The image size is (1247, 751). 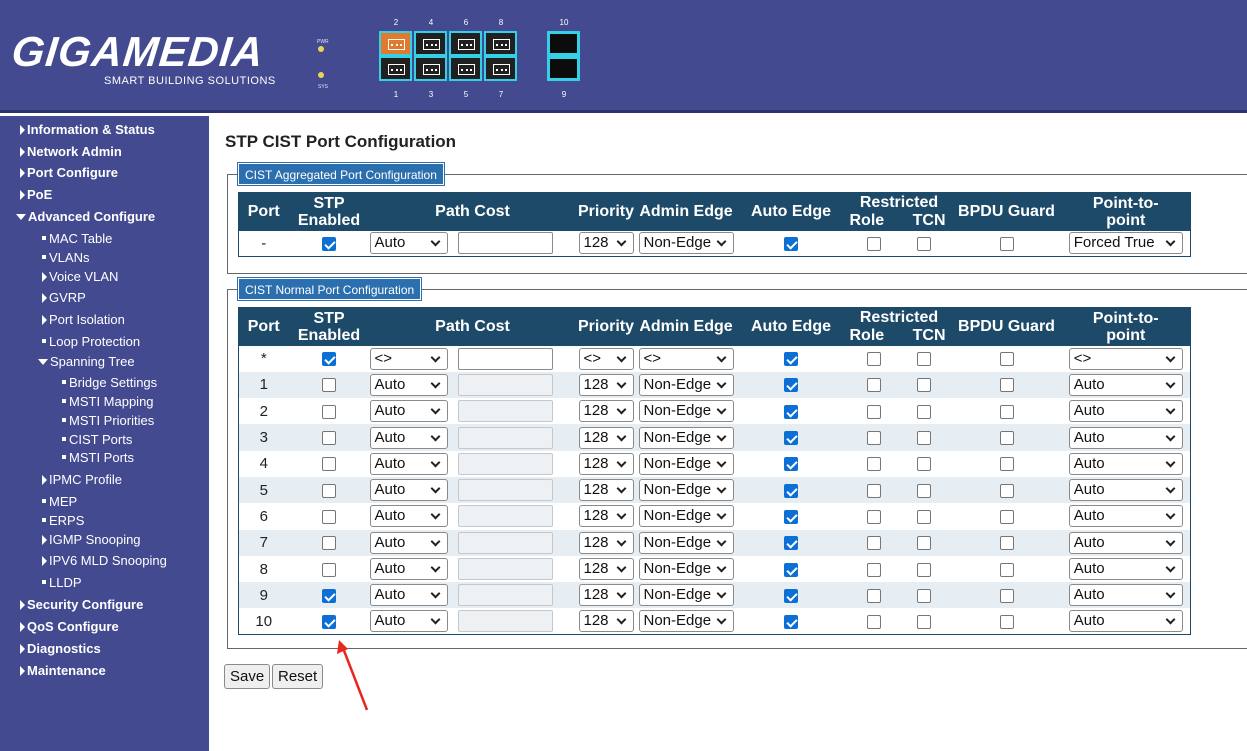 I want to click on port-4-icon, so click(x=430, y=43).